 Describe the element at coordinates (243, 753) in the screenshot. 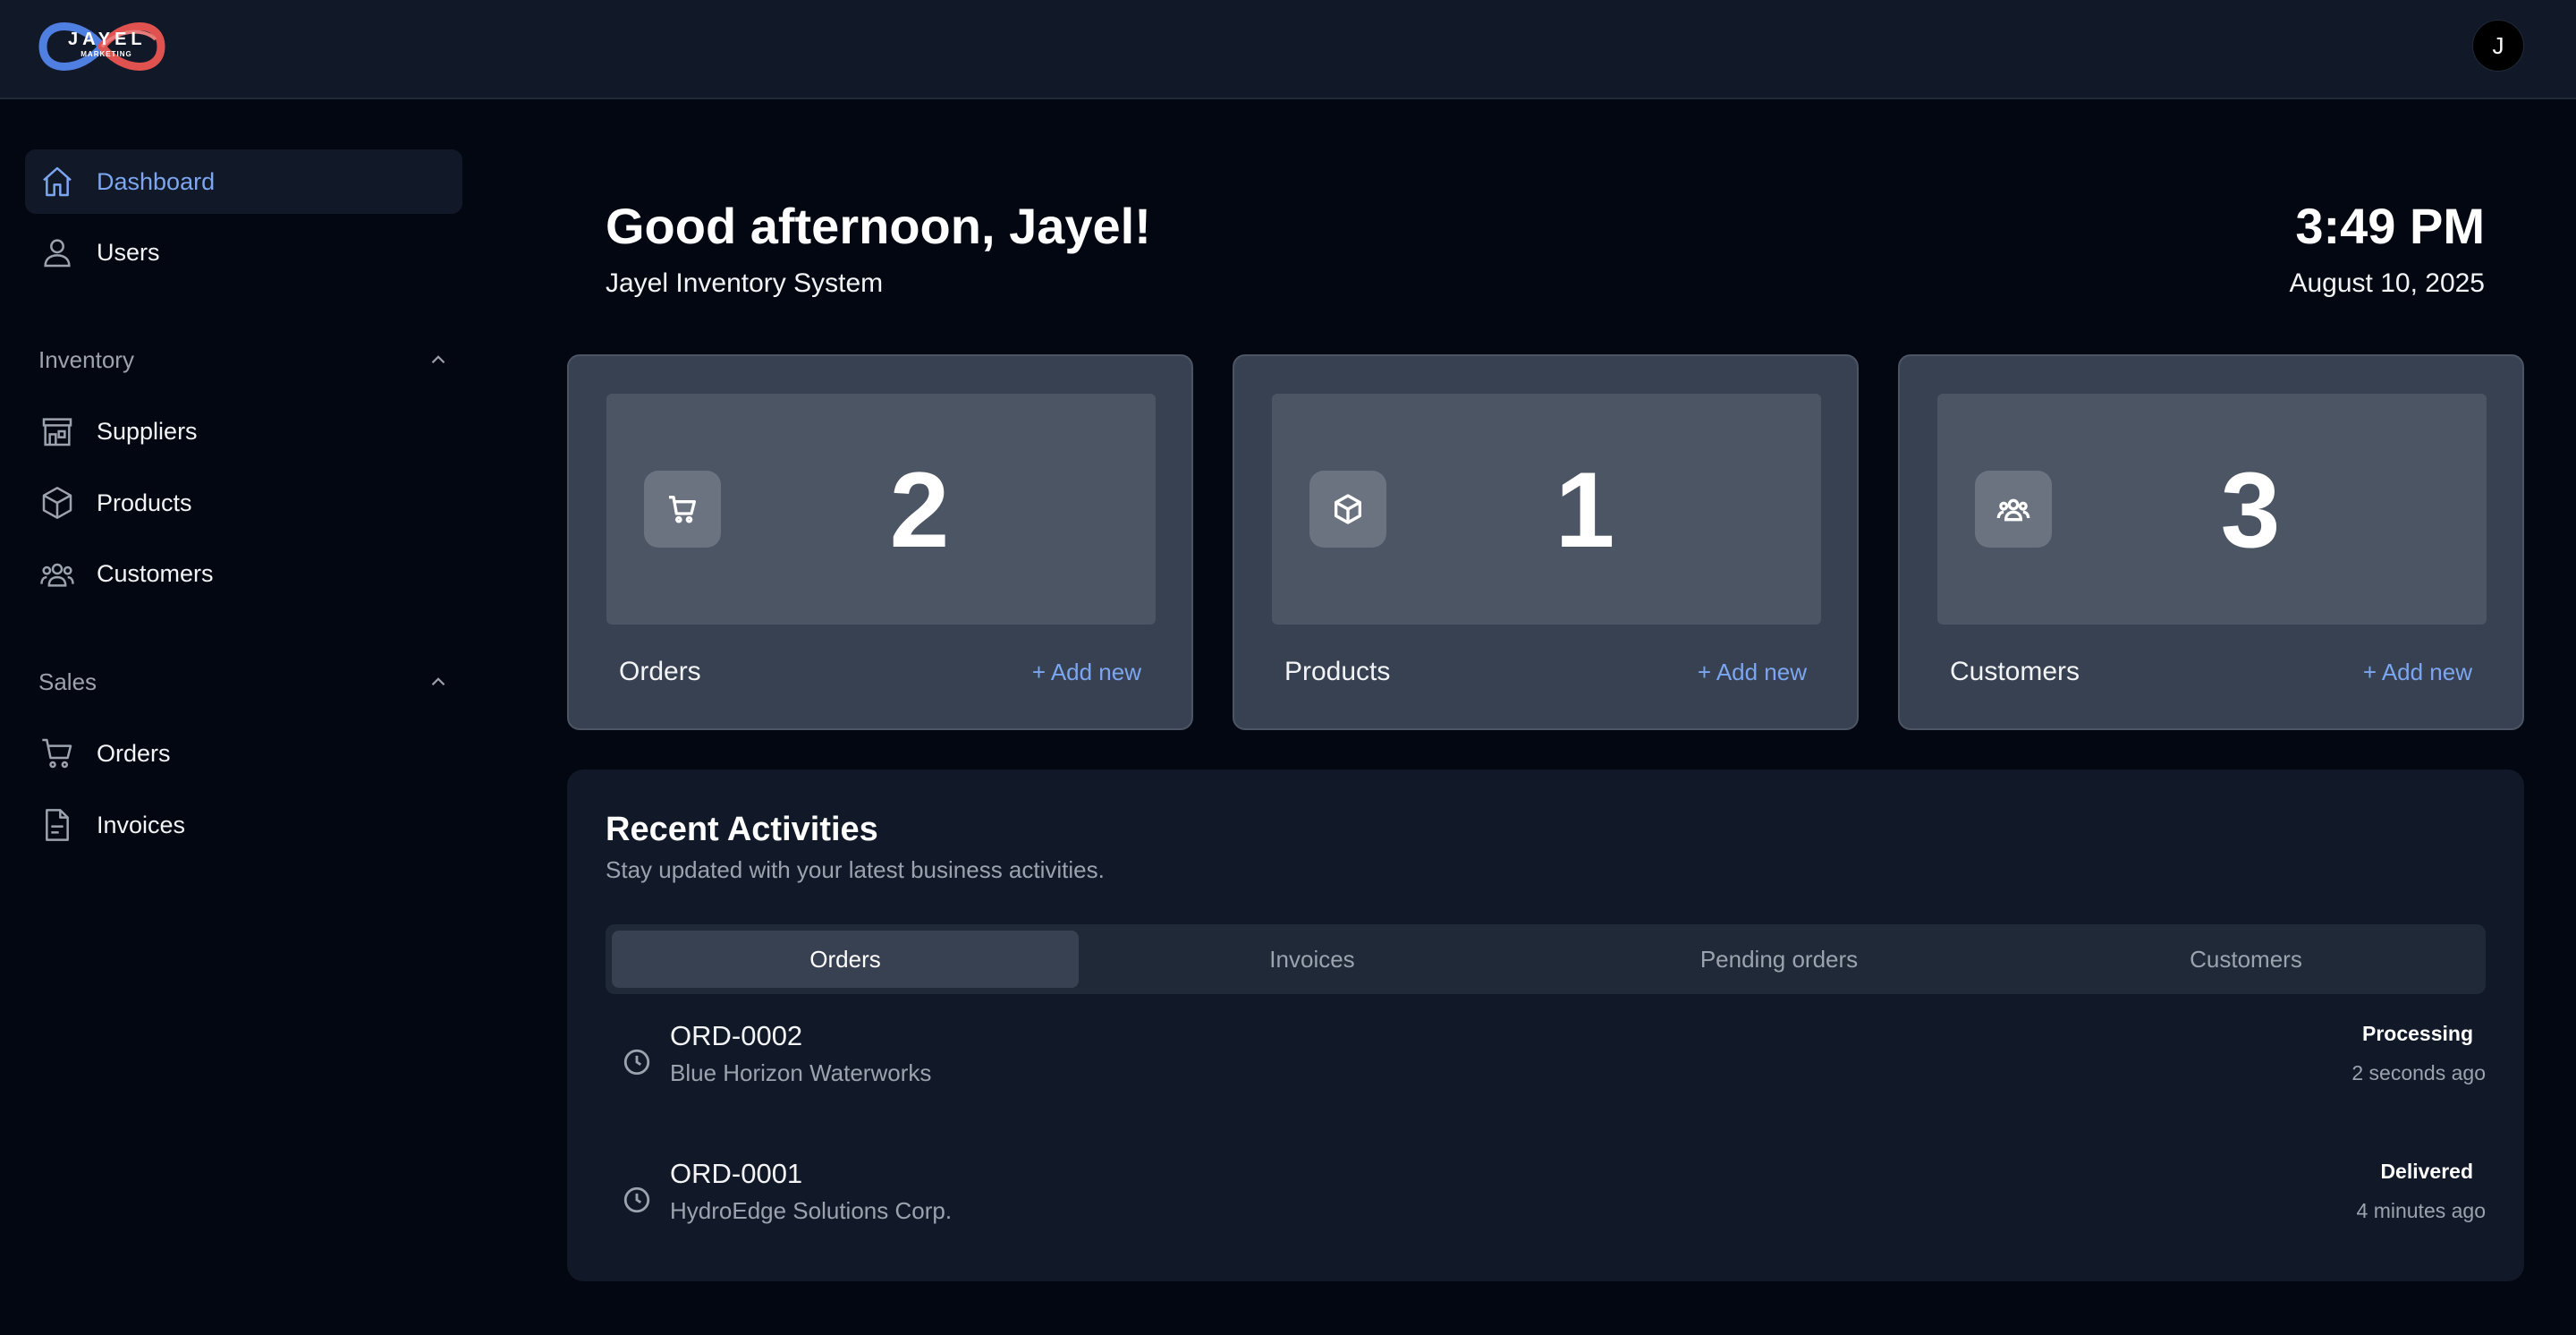

I see `sidebar-item-orders: Orders` at that location.